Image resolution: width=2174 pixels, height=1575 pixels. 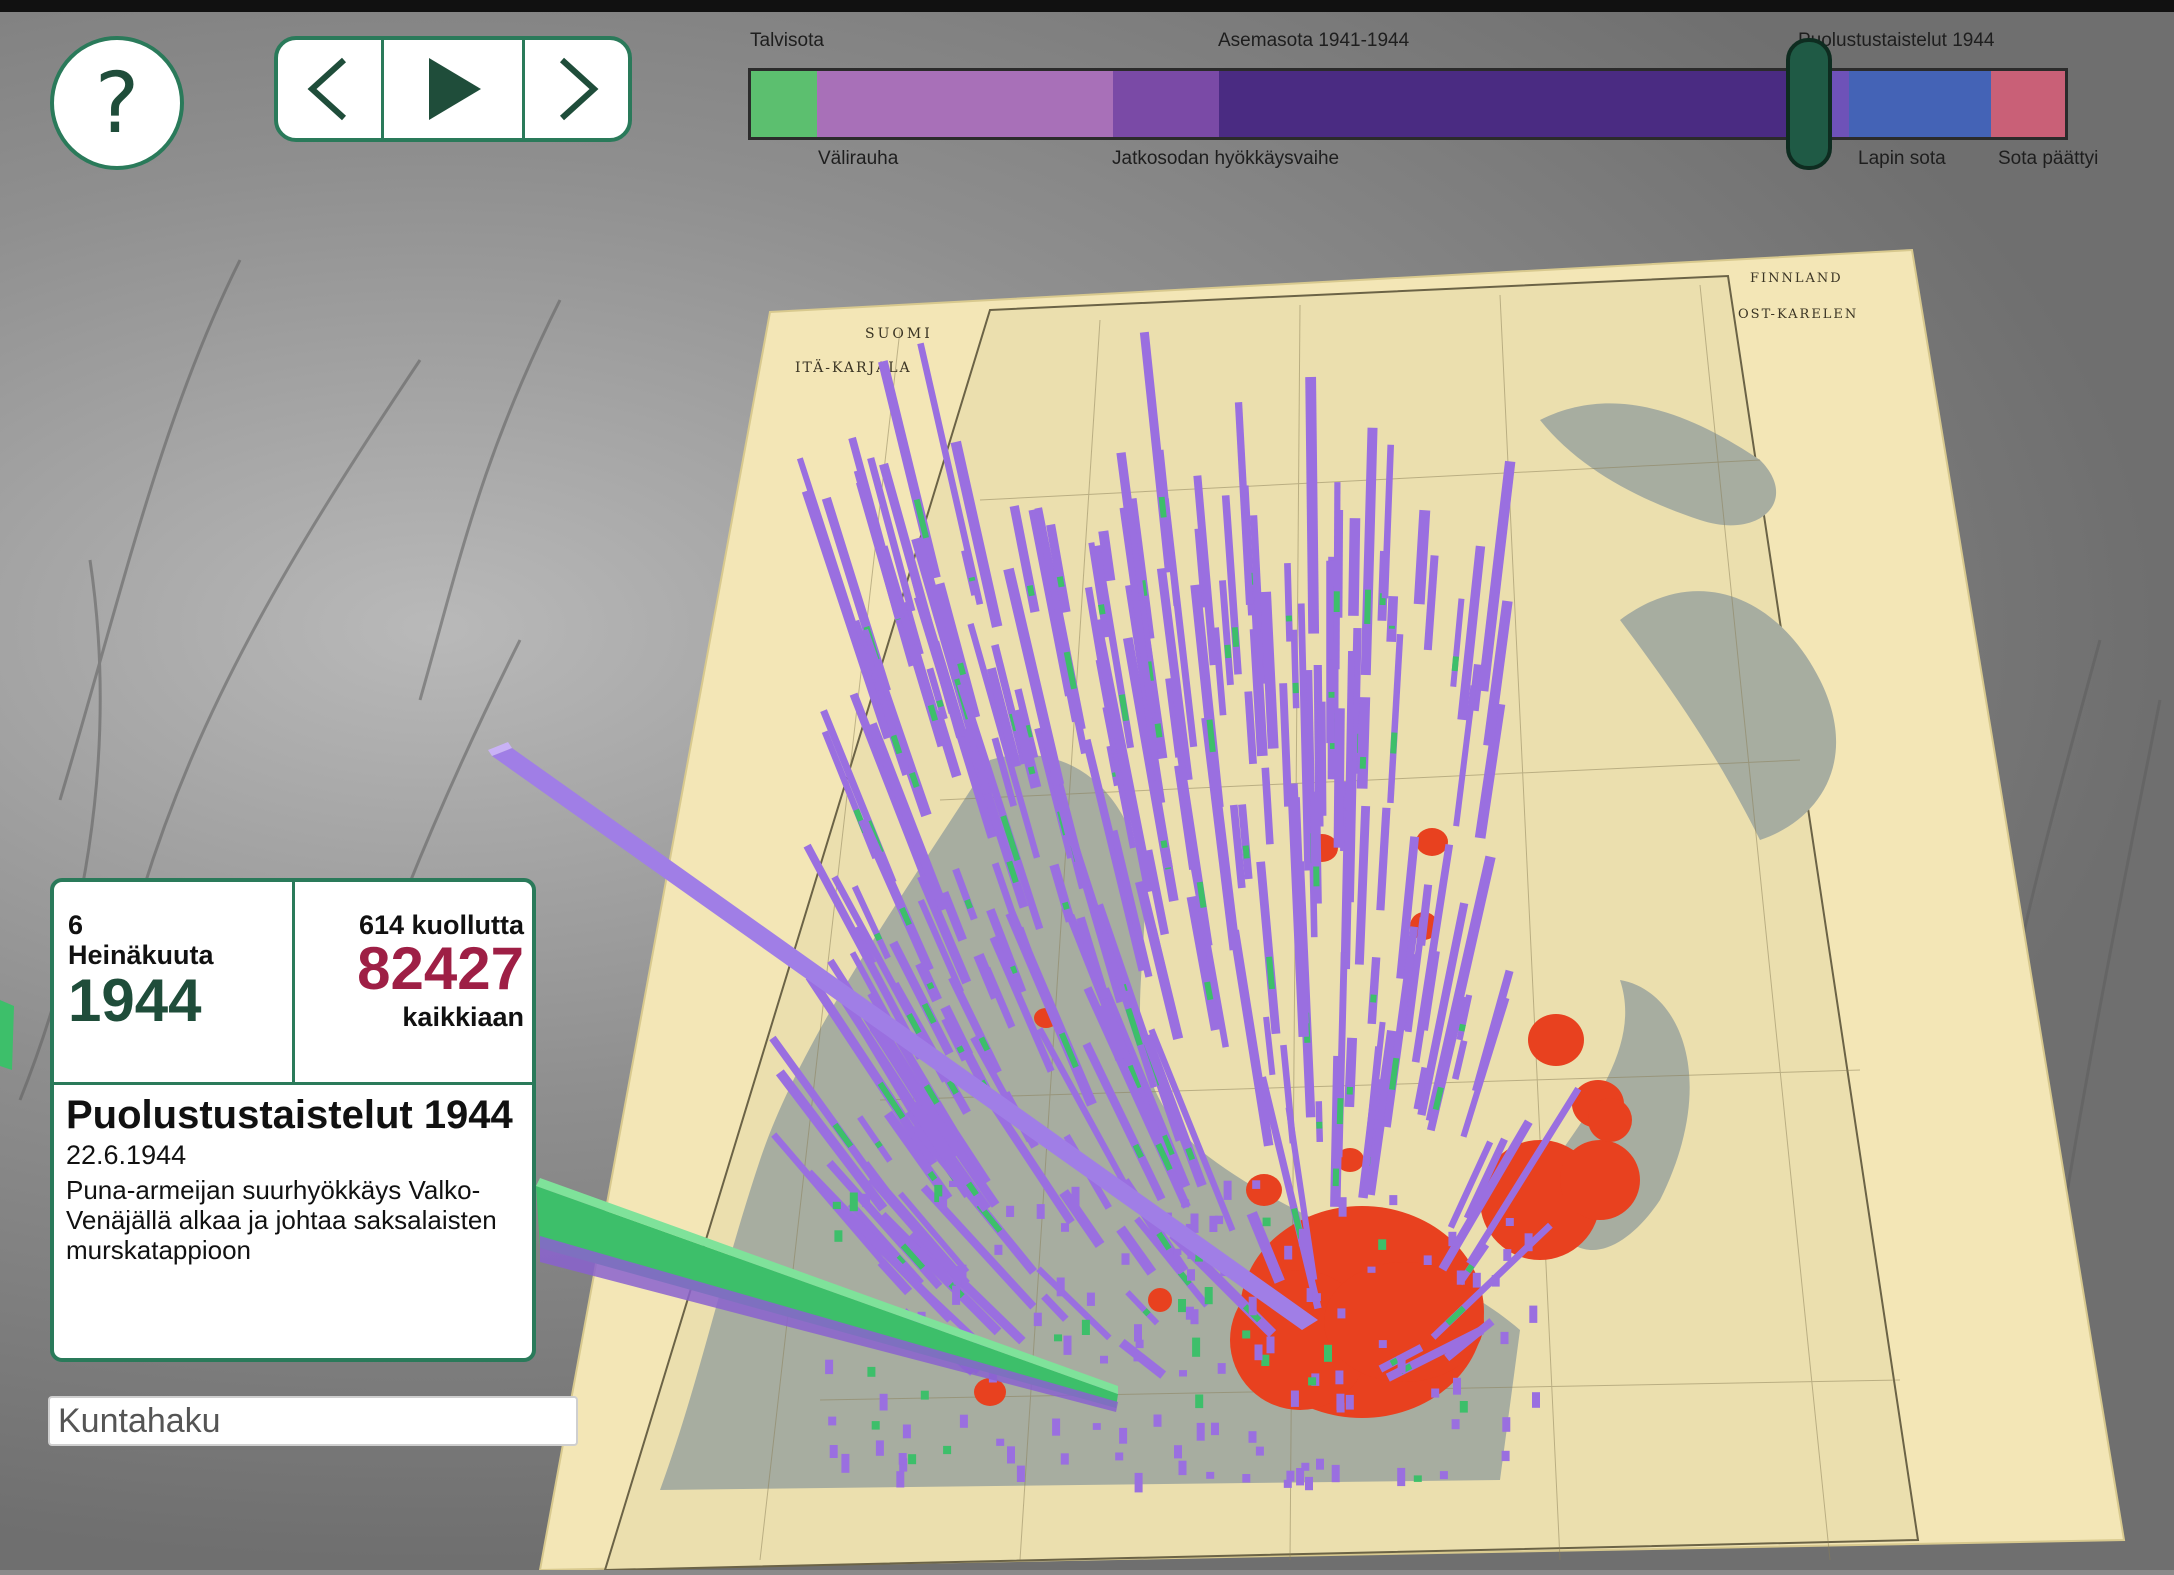 I want to click on timeline-segment-hyokkaysvaihe, so click(x=1166, y=104).